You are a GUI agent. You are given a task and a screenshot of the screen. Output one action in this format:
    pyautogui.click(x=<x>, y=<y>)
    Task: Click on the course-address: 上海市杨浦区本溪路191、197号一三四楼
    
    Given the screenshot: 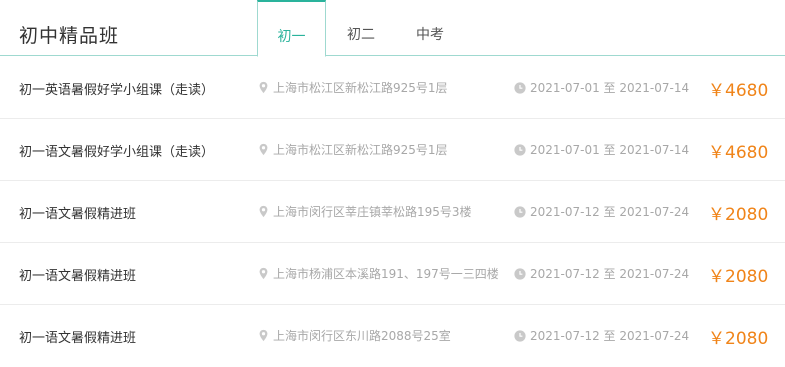 What is the action you would take?
    pyautogui.click(x=378, y=273)
    